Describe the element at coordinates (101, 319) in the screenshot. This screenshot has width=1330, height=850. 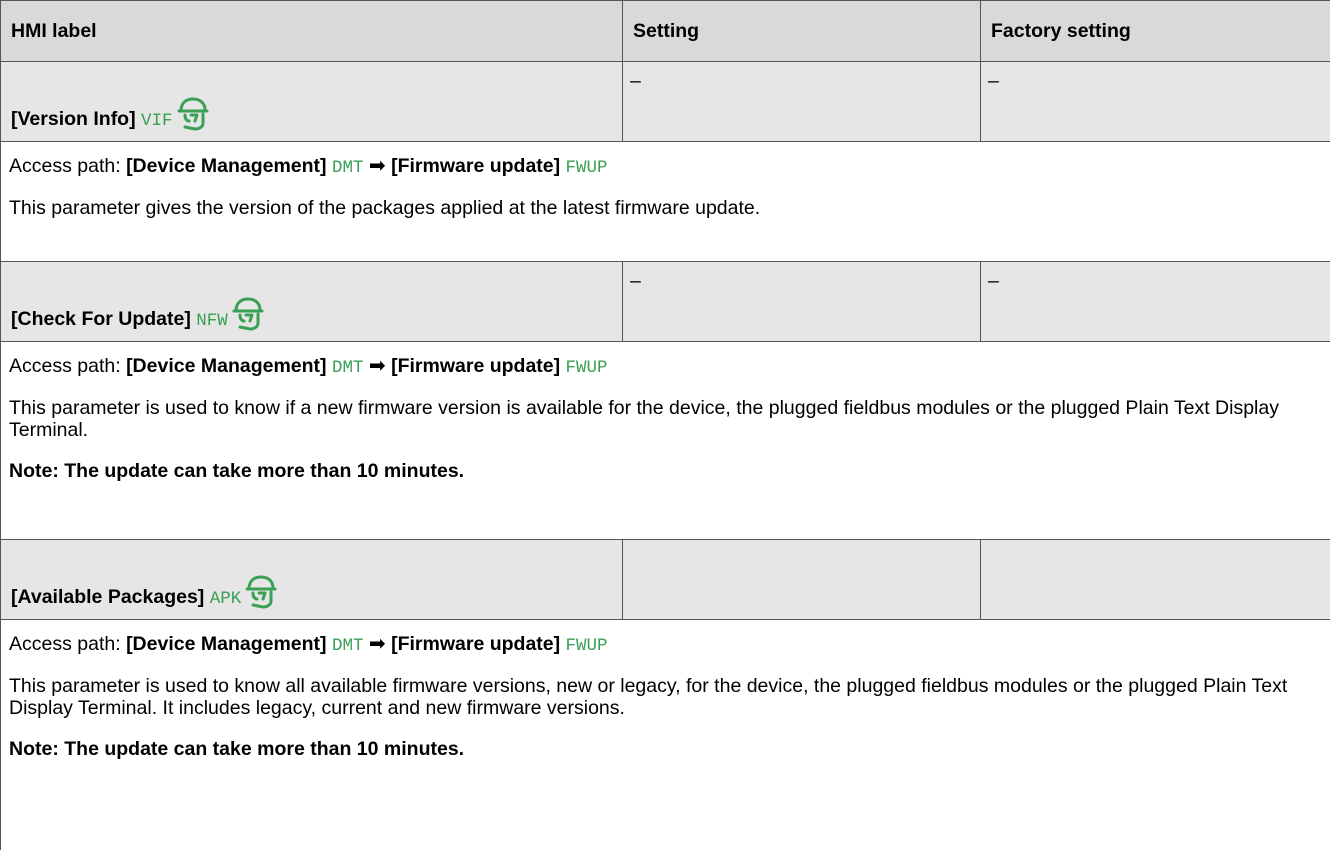
I see `param-label: [Check For Update]` at that location.